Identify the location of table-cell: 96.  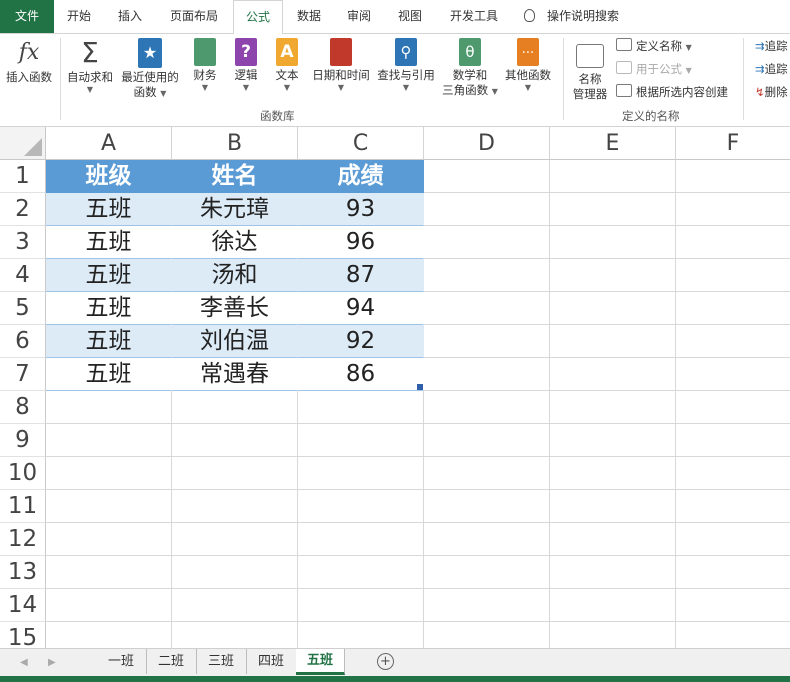
(361, 242).